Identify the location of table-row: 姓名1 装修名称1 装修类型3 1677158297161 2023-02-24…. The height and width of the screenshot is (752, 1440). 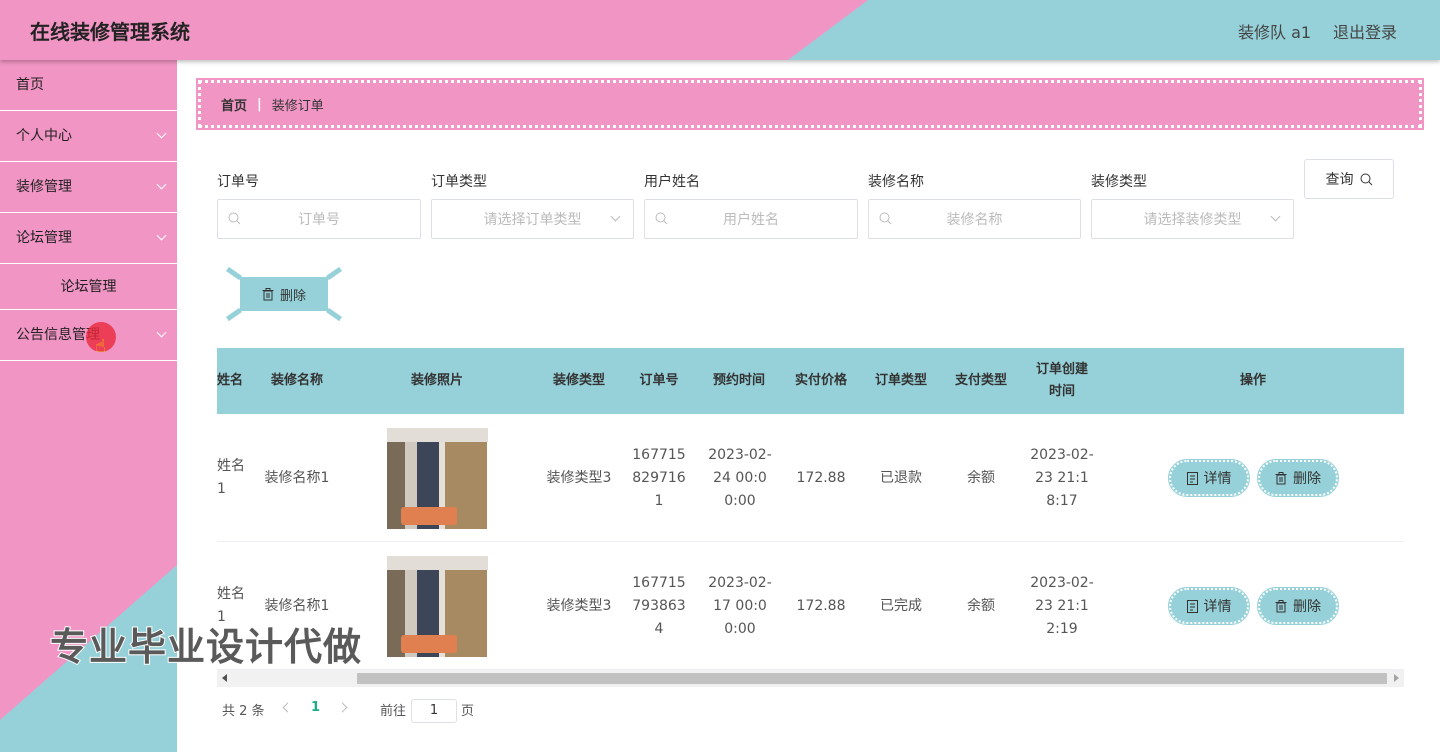
(810, 478).